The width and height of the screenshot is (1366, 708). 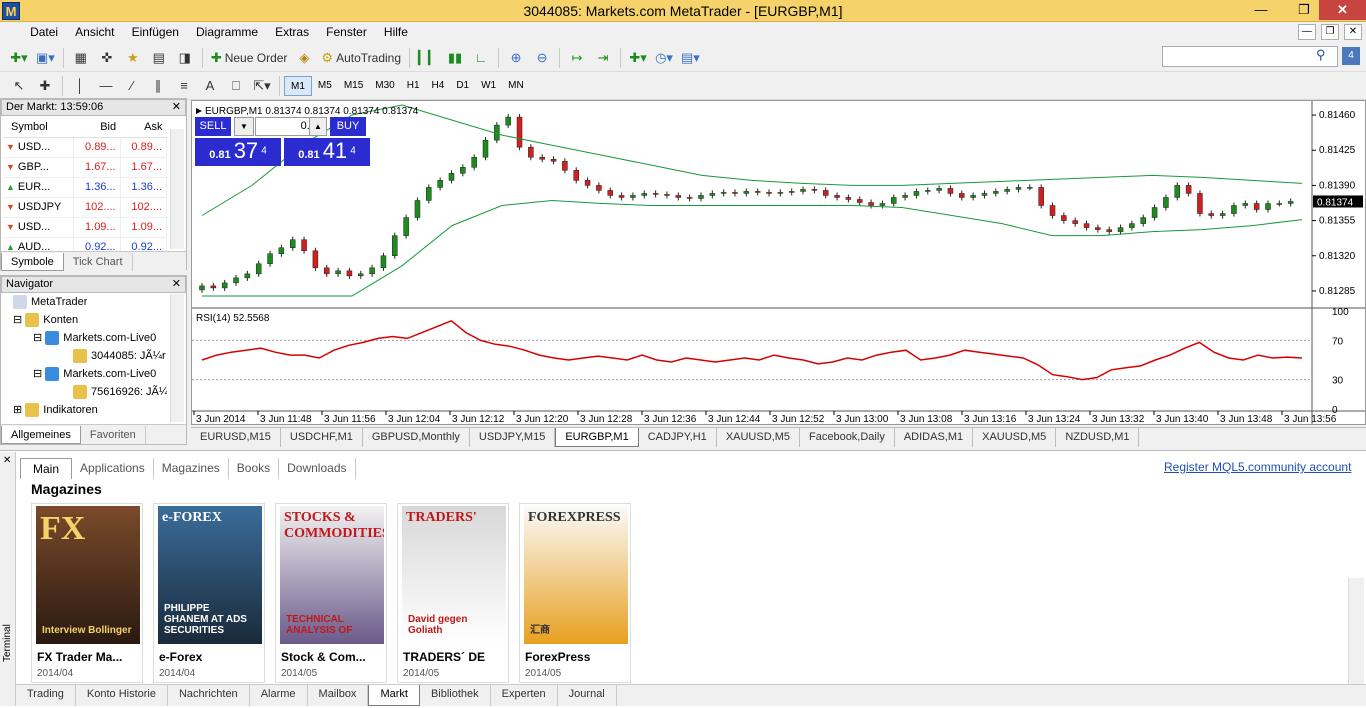 I want to click on crosshair-icon: ✚, so click(x=45, y=86).